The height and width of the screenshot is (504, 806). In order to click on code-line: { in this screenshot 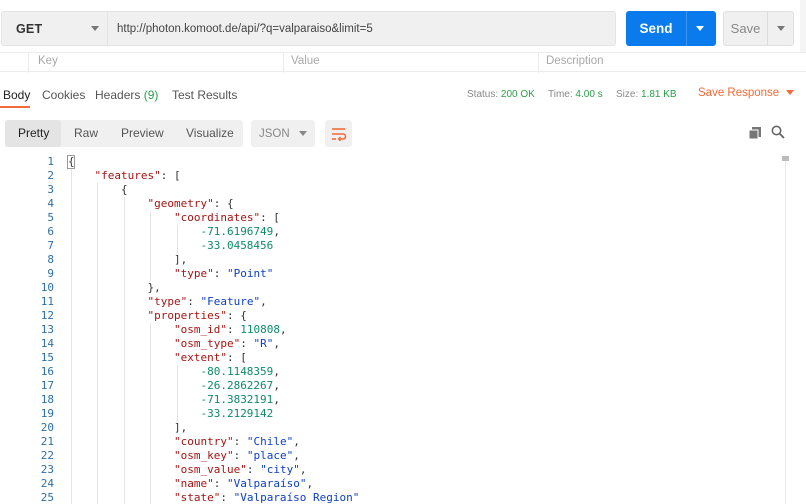, I will do `click(71, 162)`.